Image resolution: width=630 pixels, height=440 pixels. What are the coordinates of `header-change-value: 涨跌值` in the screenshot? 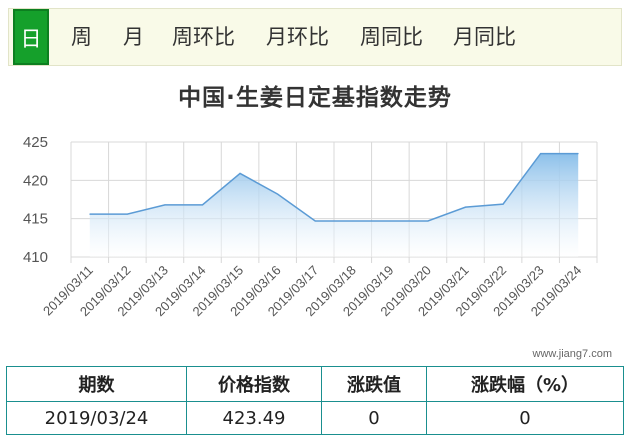 It's located at (374, 384).